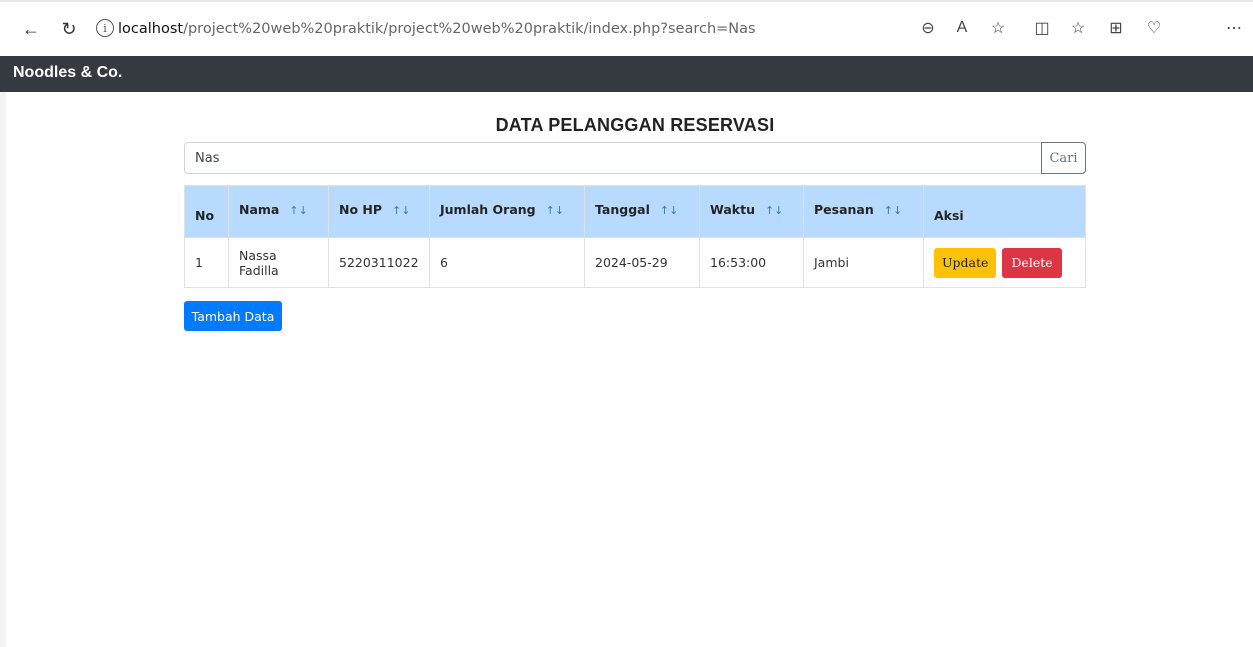 Image resolution: width=1253 pixels, height=647 pixels. Describe the element at coordinates (379, 262) in the screenshot. I see `cell-no-hp: 5220311022` at that location.